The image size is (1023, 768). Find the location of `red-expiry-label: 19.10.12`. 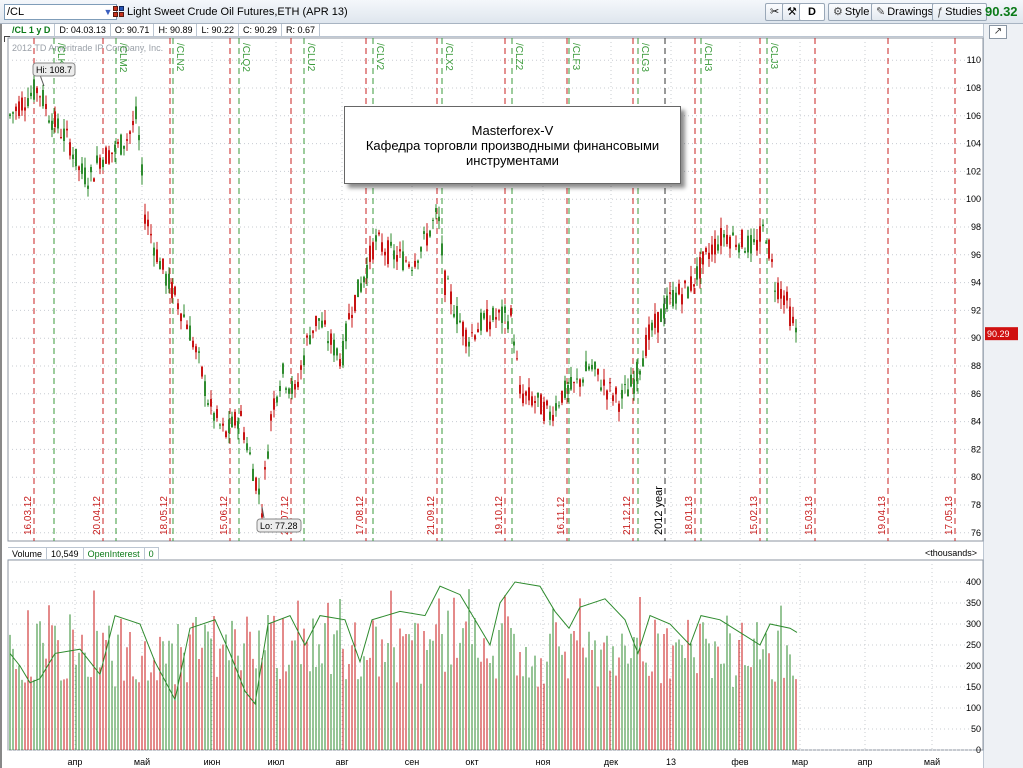

red-expiry-label: 19.10.12 is located at coordinates (499, 515).